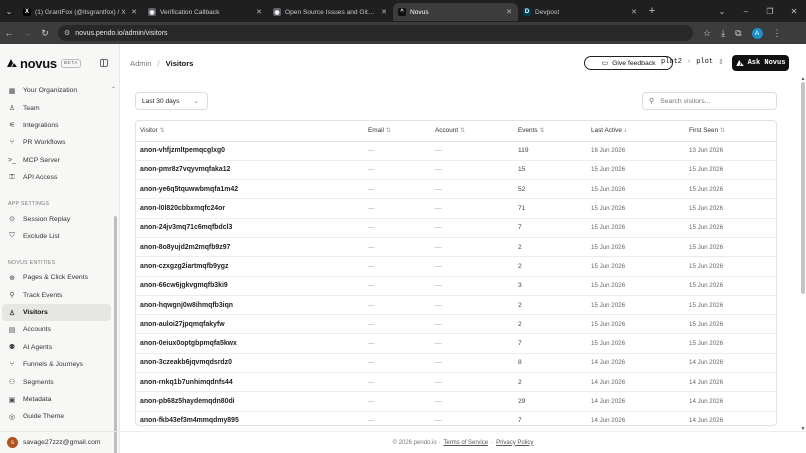  I want to click on chevron-down-icon: ⌄, so click(722, 11).